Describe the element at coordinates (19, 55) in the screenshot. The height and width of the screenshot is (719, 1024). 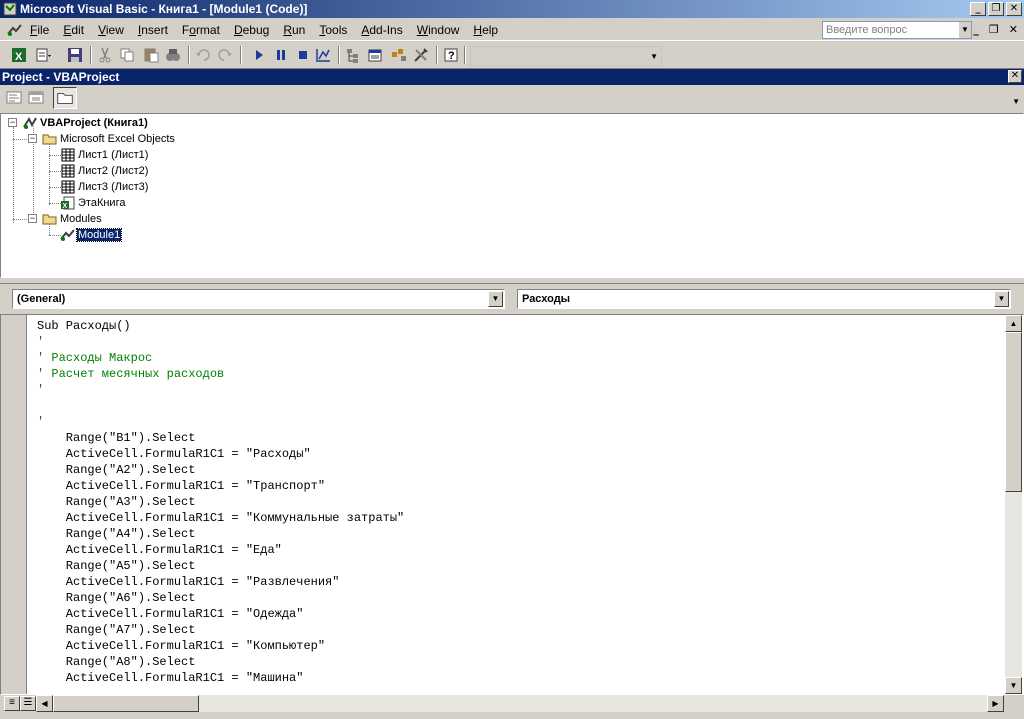
I see `excel-icon: X` at that location.